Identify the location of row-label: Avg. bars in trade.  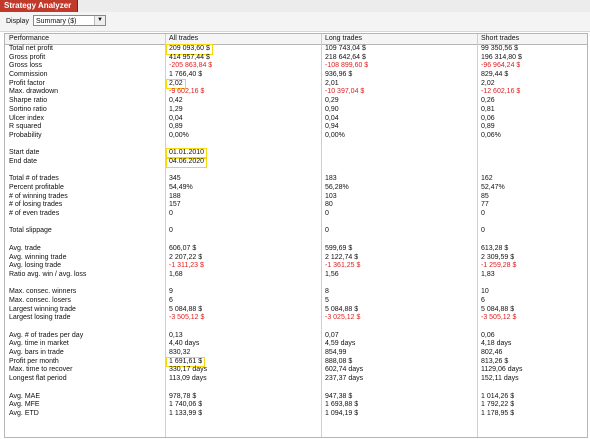
(36, 353).